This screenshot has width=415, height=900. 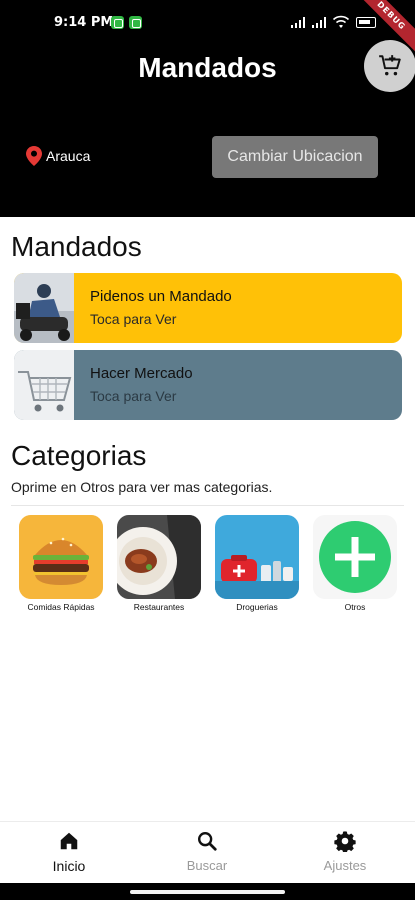 What do you see at coordinates (207, 23) in the screenshot?
I see `status-bar: 9:14 PM` at bounding box center [207, 23].